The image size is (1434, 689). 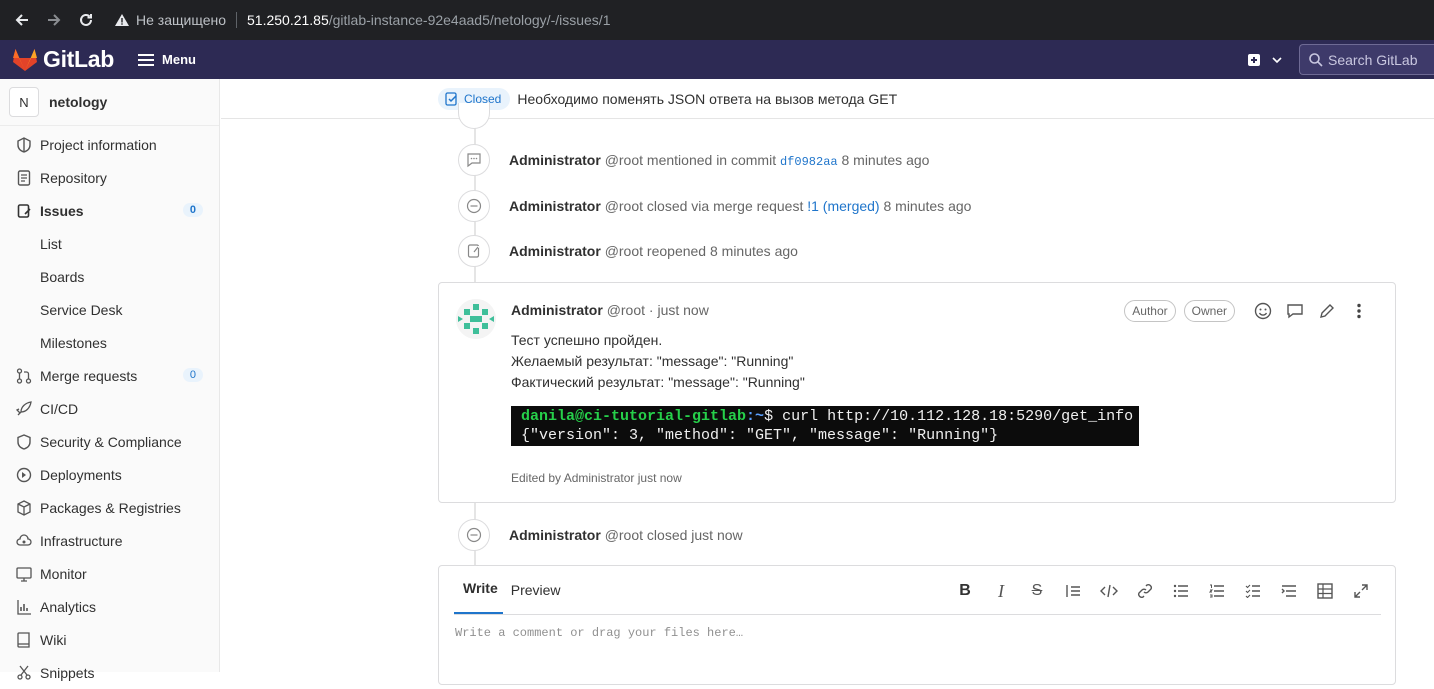 I want to click on more-actions-button, so click(x=1359, y=311).